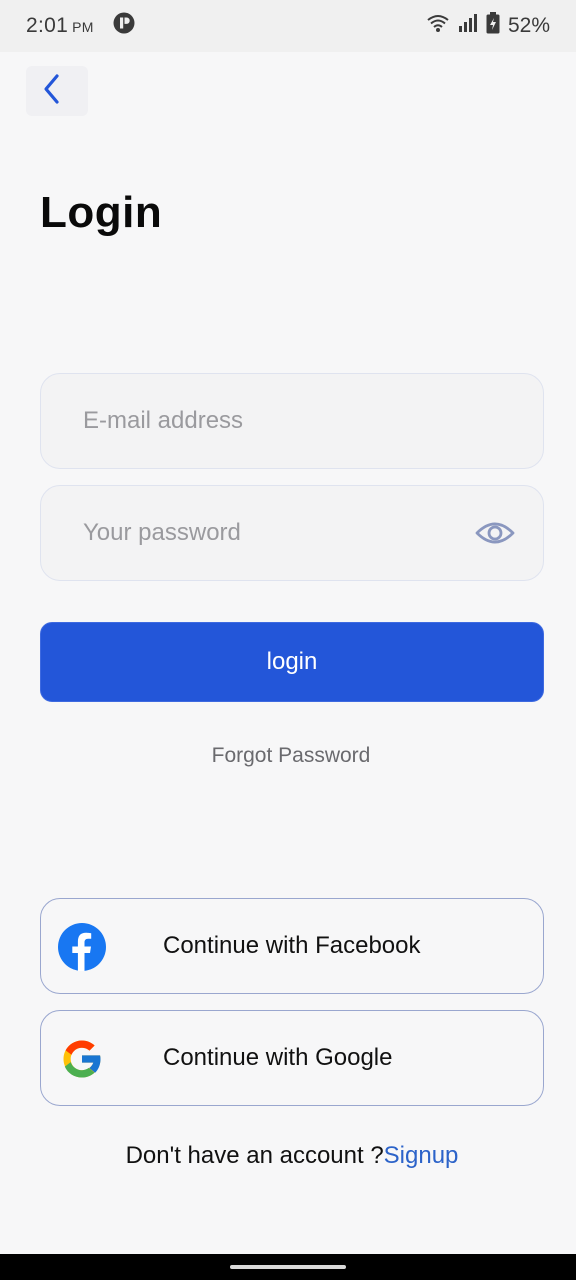 The image size is (576, 1280). I want to click on status-left: 2:01 PM, so click(81, 26).